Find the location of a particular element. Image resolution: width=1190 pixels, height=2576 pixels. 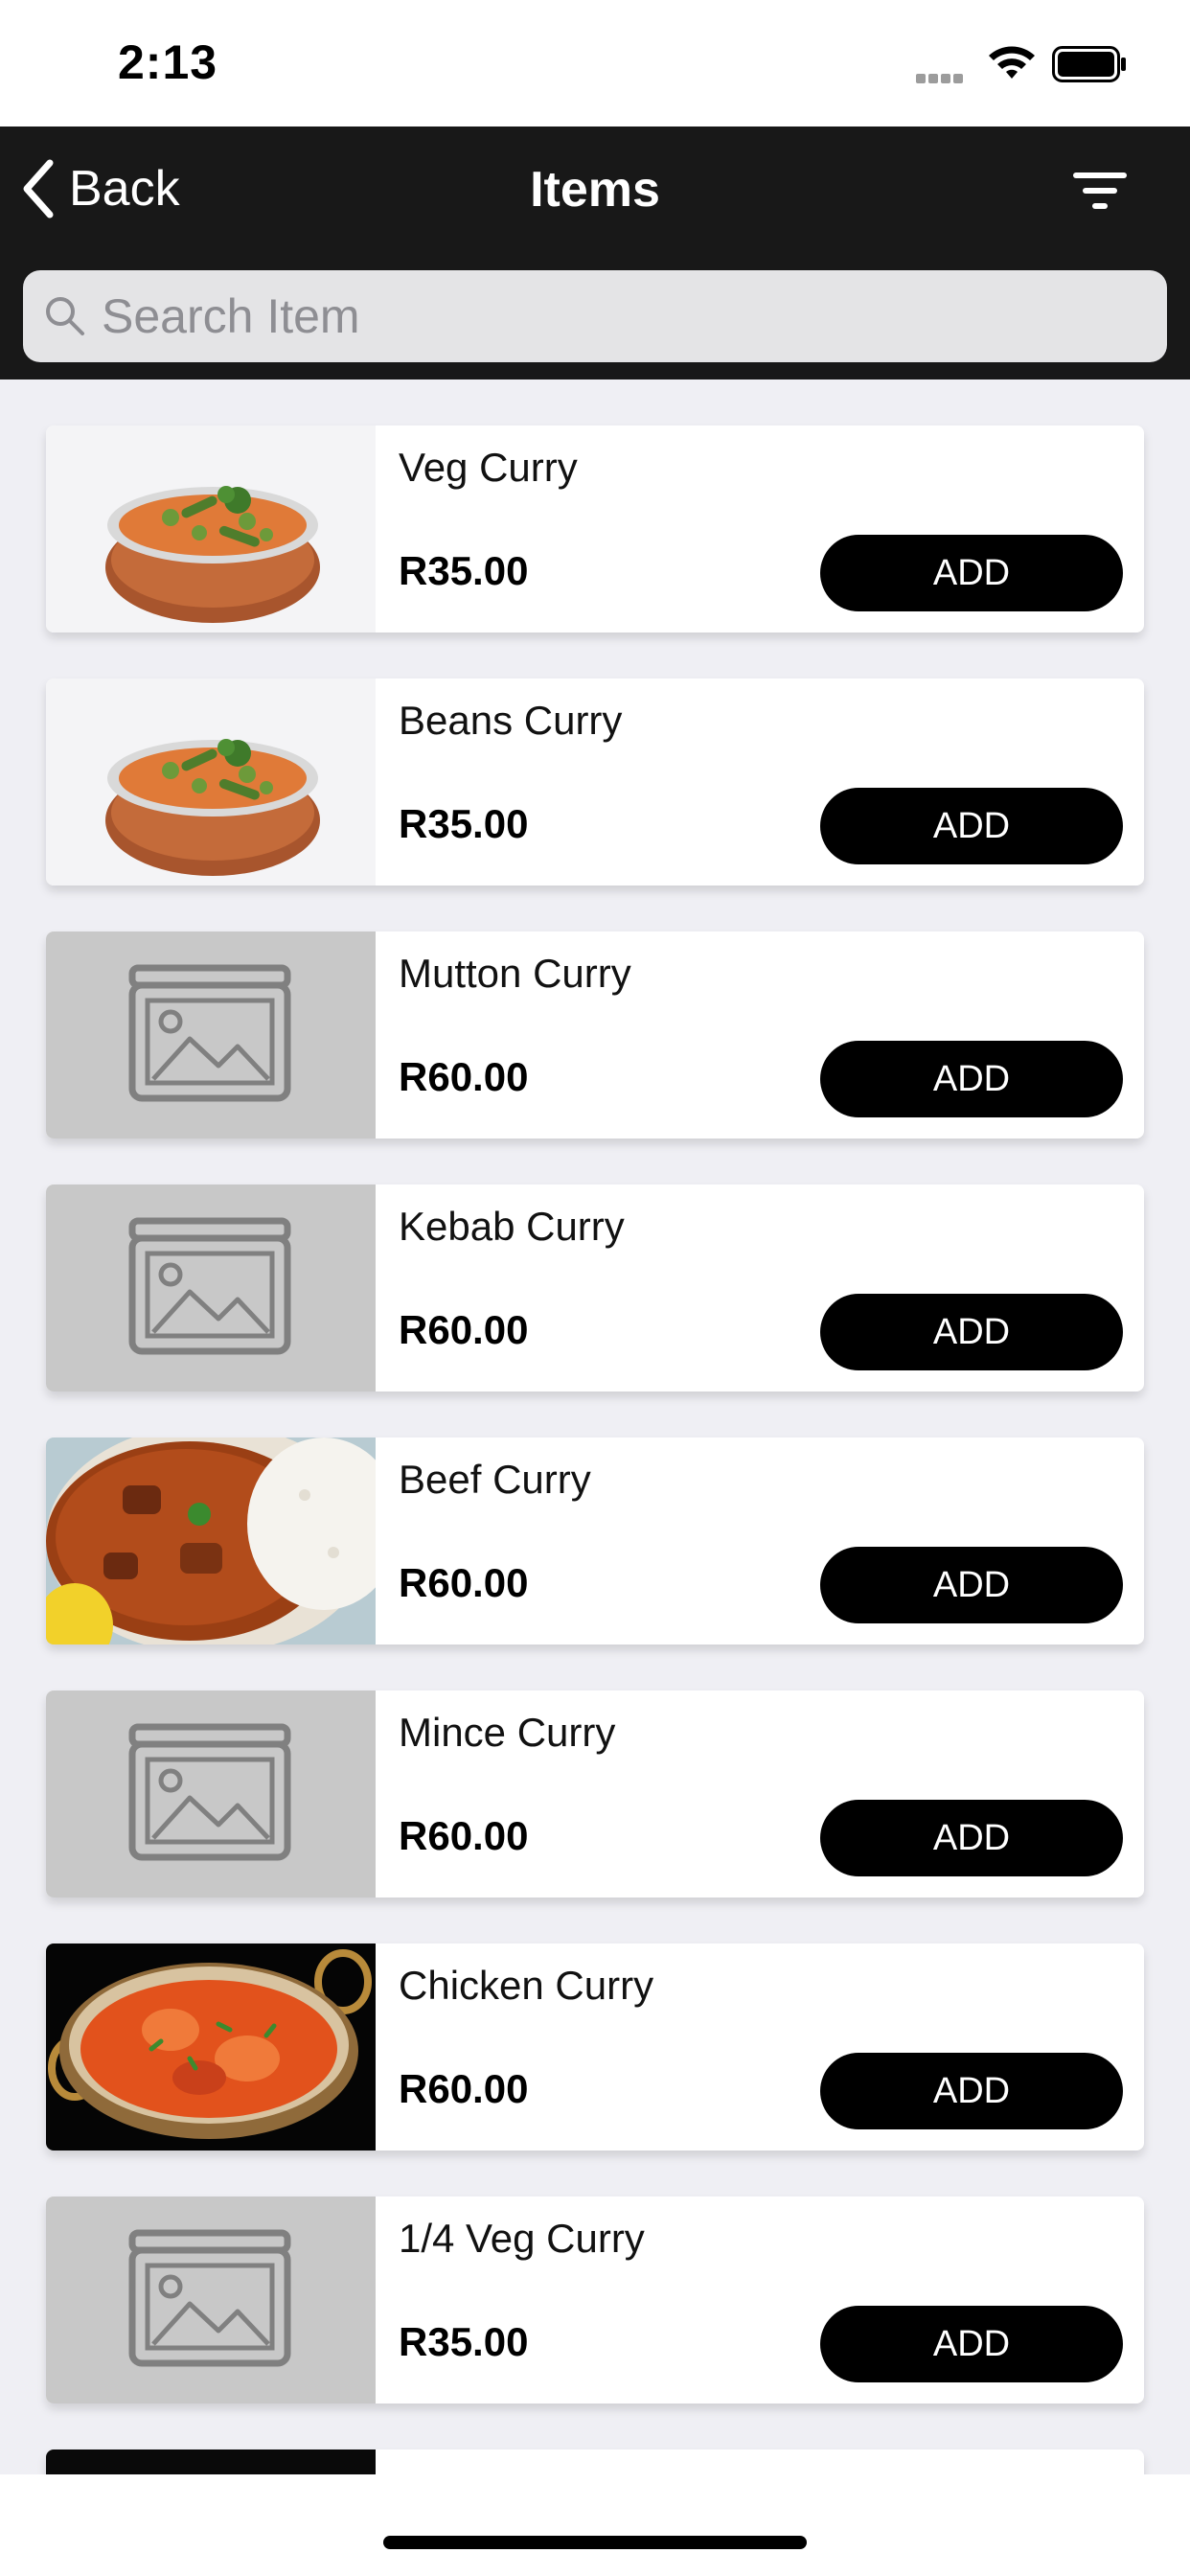

item-name: Mutton Curry is located at coordinates (515, 973).